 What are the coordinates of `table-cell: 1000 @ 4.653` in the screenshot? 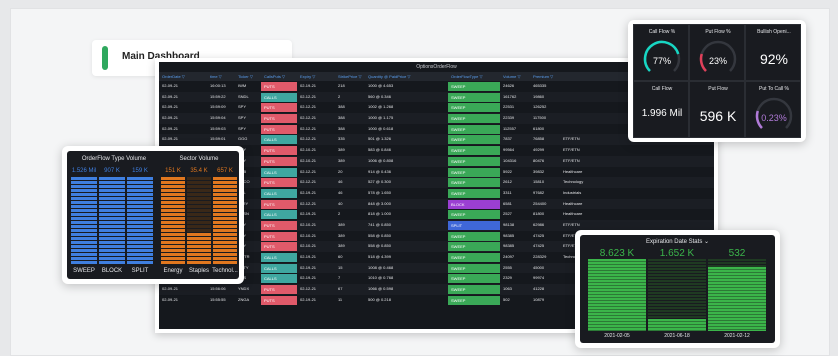 It's located at (381, 85).